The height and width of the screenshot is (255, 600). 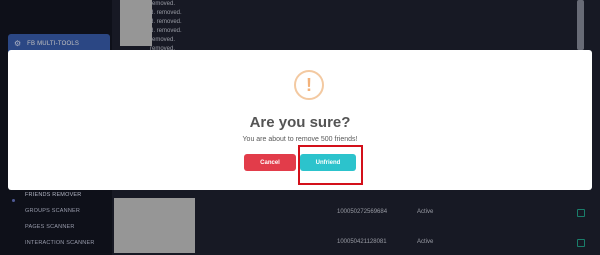 What do you see at coordinates (300, 122) in the screenshot?
I see `dialog-title: Are you sure?` at bounding box center [300, 122].